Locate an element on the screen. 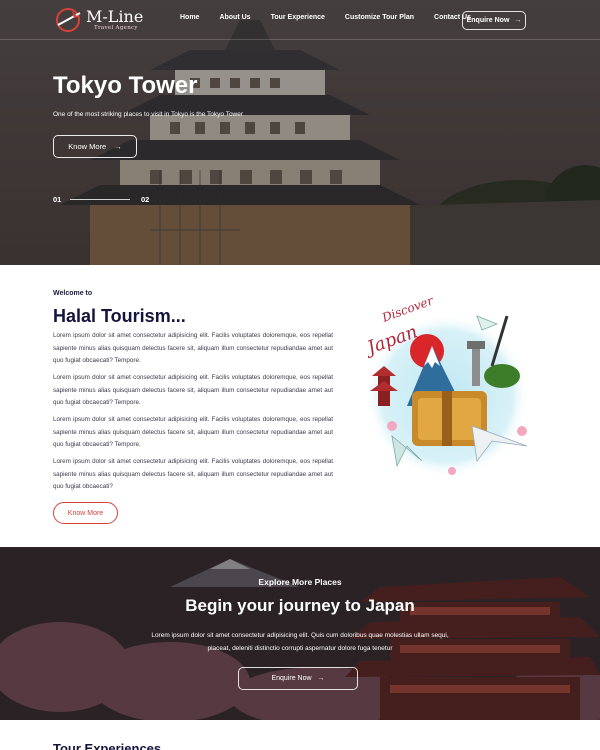 This screenshot has height=750, width=600. nav-link-about-us: About Us is located at coordinates (234, 17).